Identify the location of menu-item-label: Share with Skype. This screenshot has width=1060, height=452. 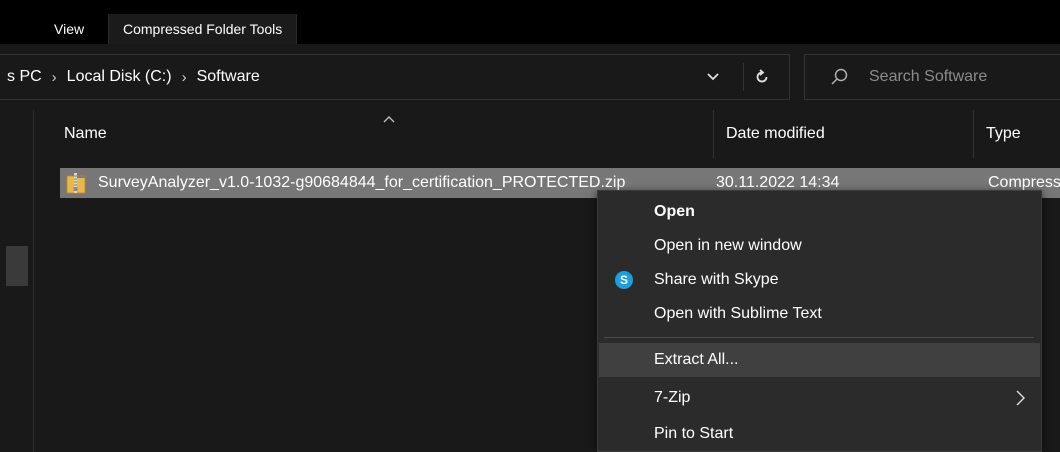
(716, 279).